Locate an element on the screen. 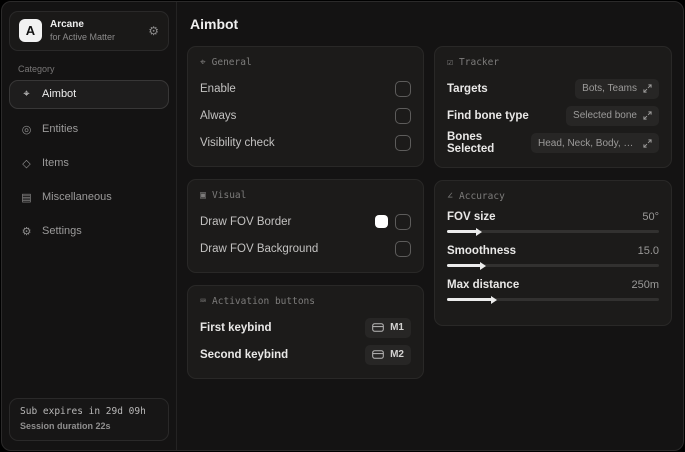  draw-fov-border-checkbox is located at coordinates (403, 221).